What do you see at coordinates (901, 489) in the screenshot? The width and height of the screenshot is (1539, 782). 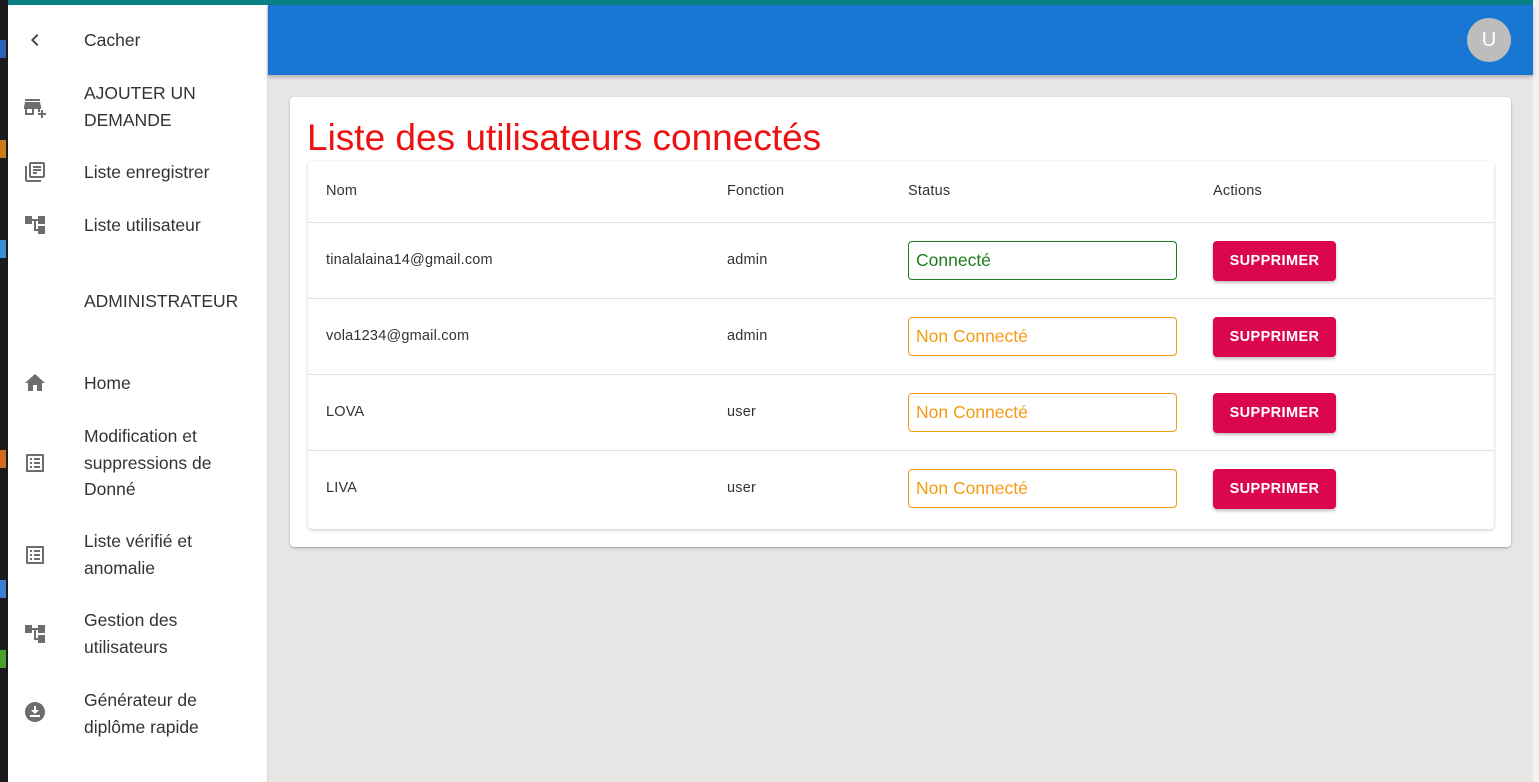 I see `table-row: LIVA user Non Connecté SUPPRIMER` at bounding box center [901, 489].